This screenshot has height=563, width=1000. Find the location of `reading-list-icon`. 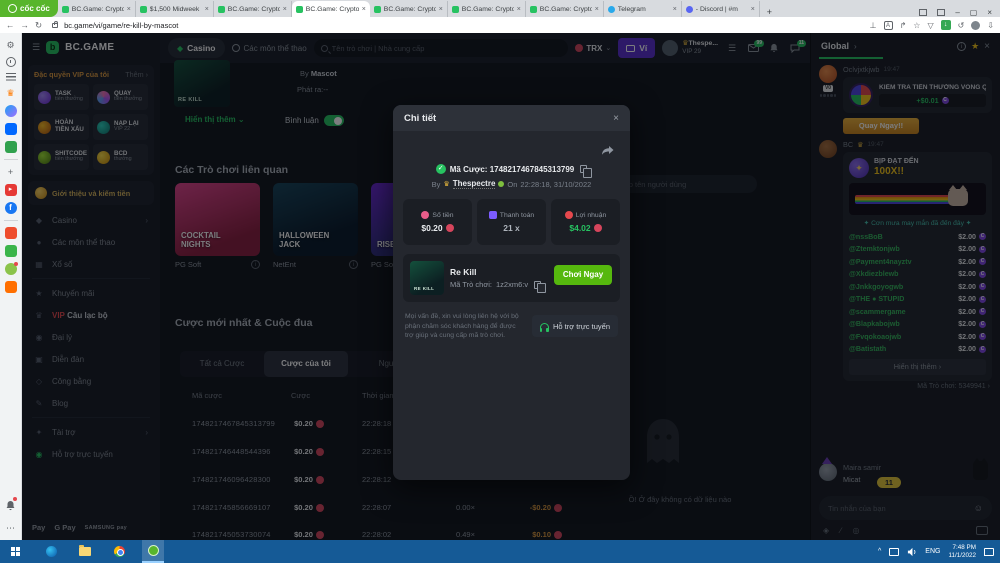

reading-list-icon is located at coordinates (10, 77).